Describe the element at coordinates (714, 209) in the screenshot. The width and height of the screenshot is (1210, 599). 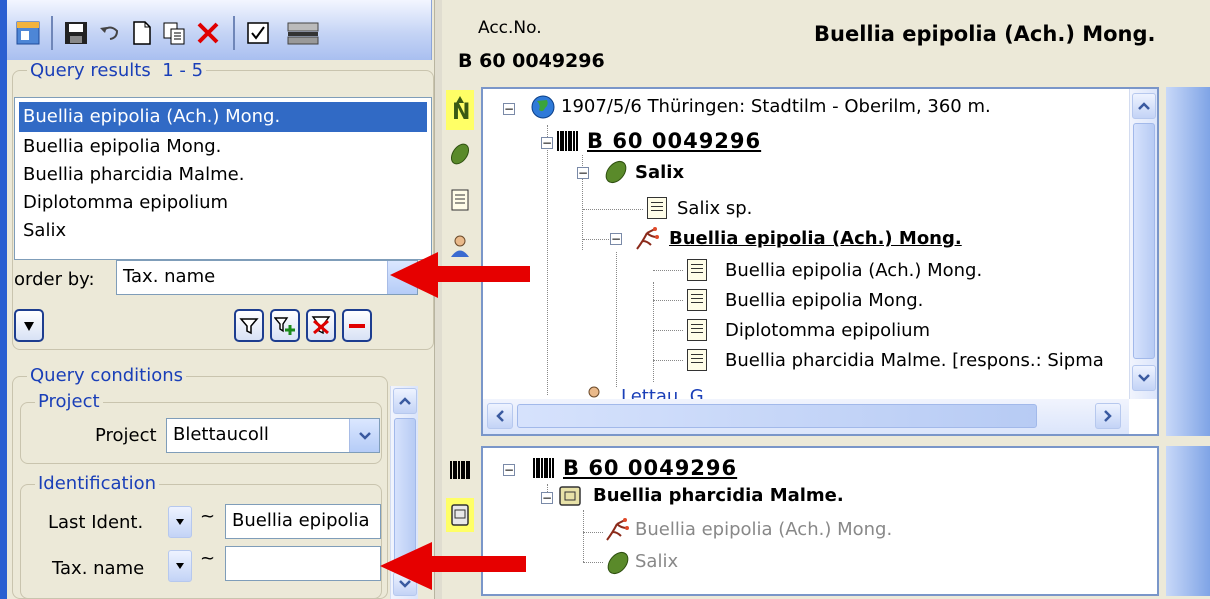
I see `plant-ident: Salix sp.` at that location.